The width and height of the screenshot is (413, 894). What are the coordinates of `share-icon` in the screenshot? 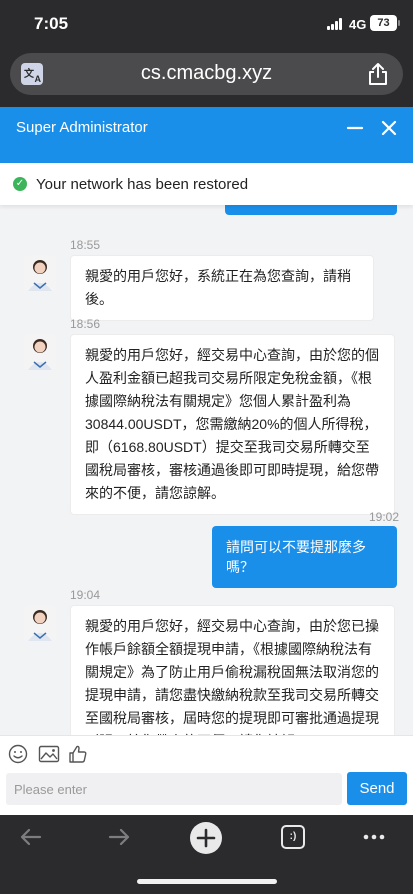 It's located at (378, 74).